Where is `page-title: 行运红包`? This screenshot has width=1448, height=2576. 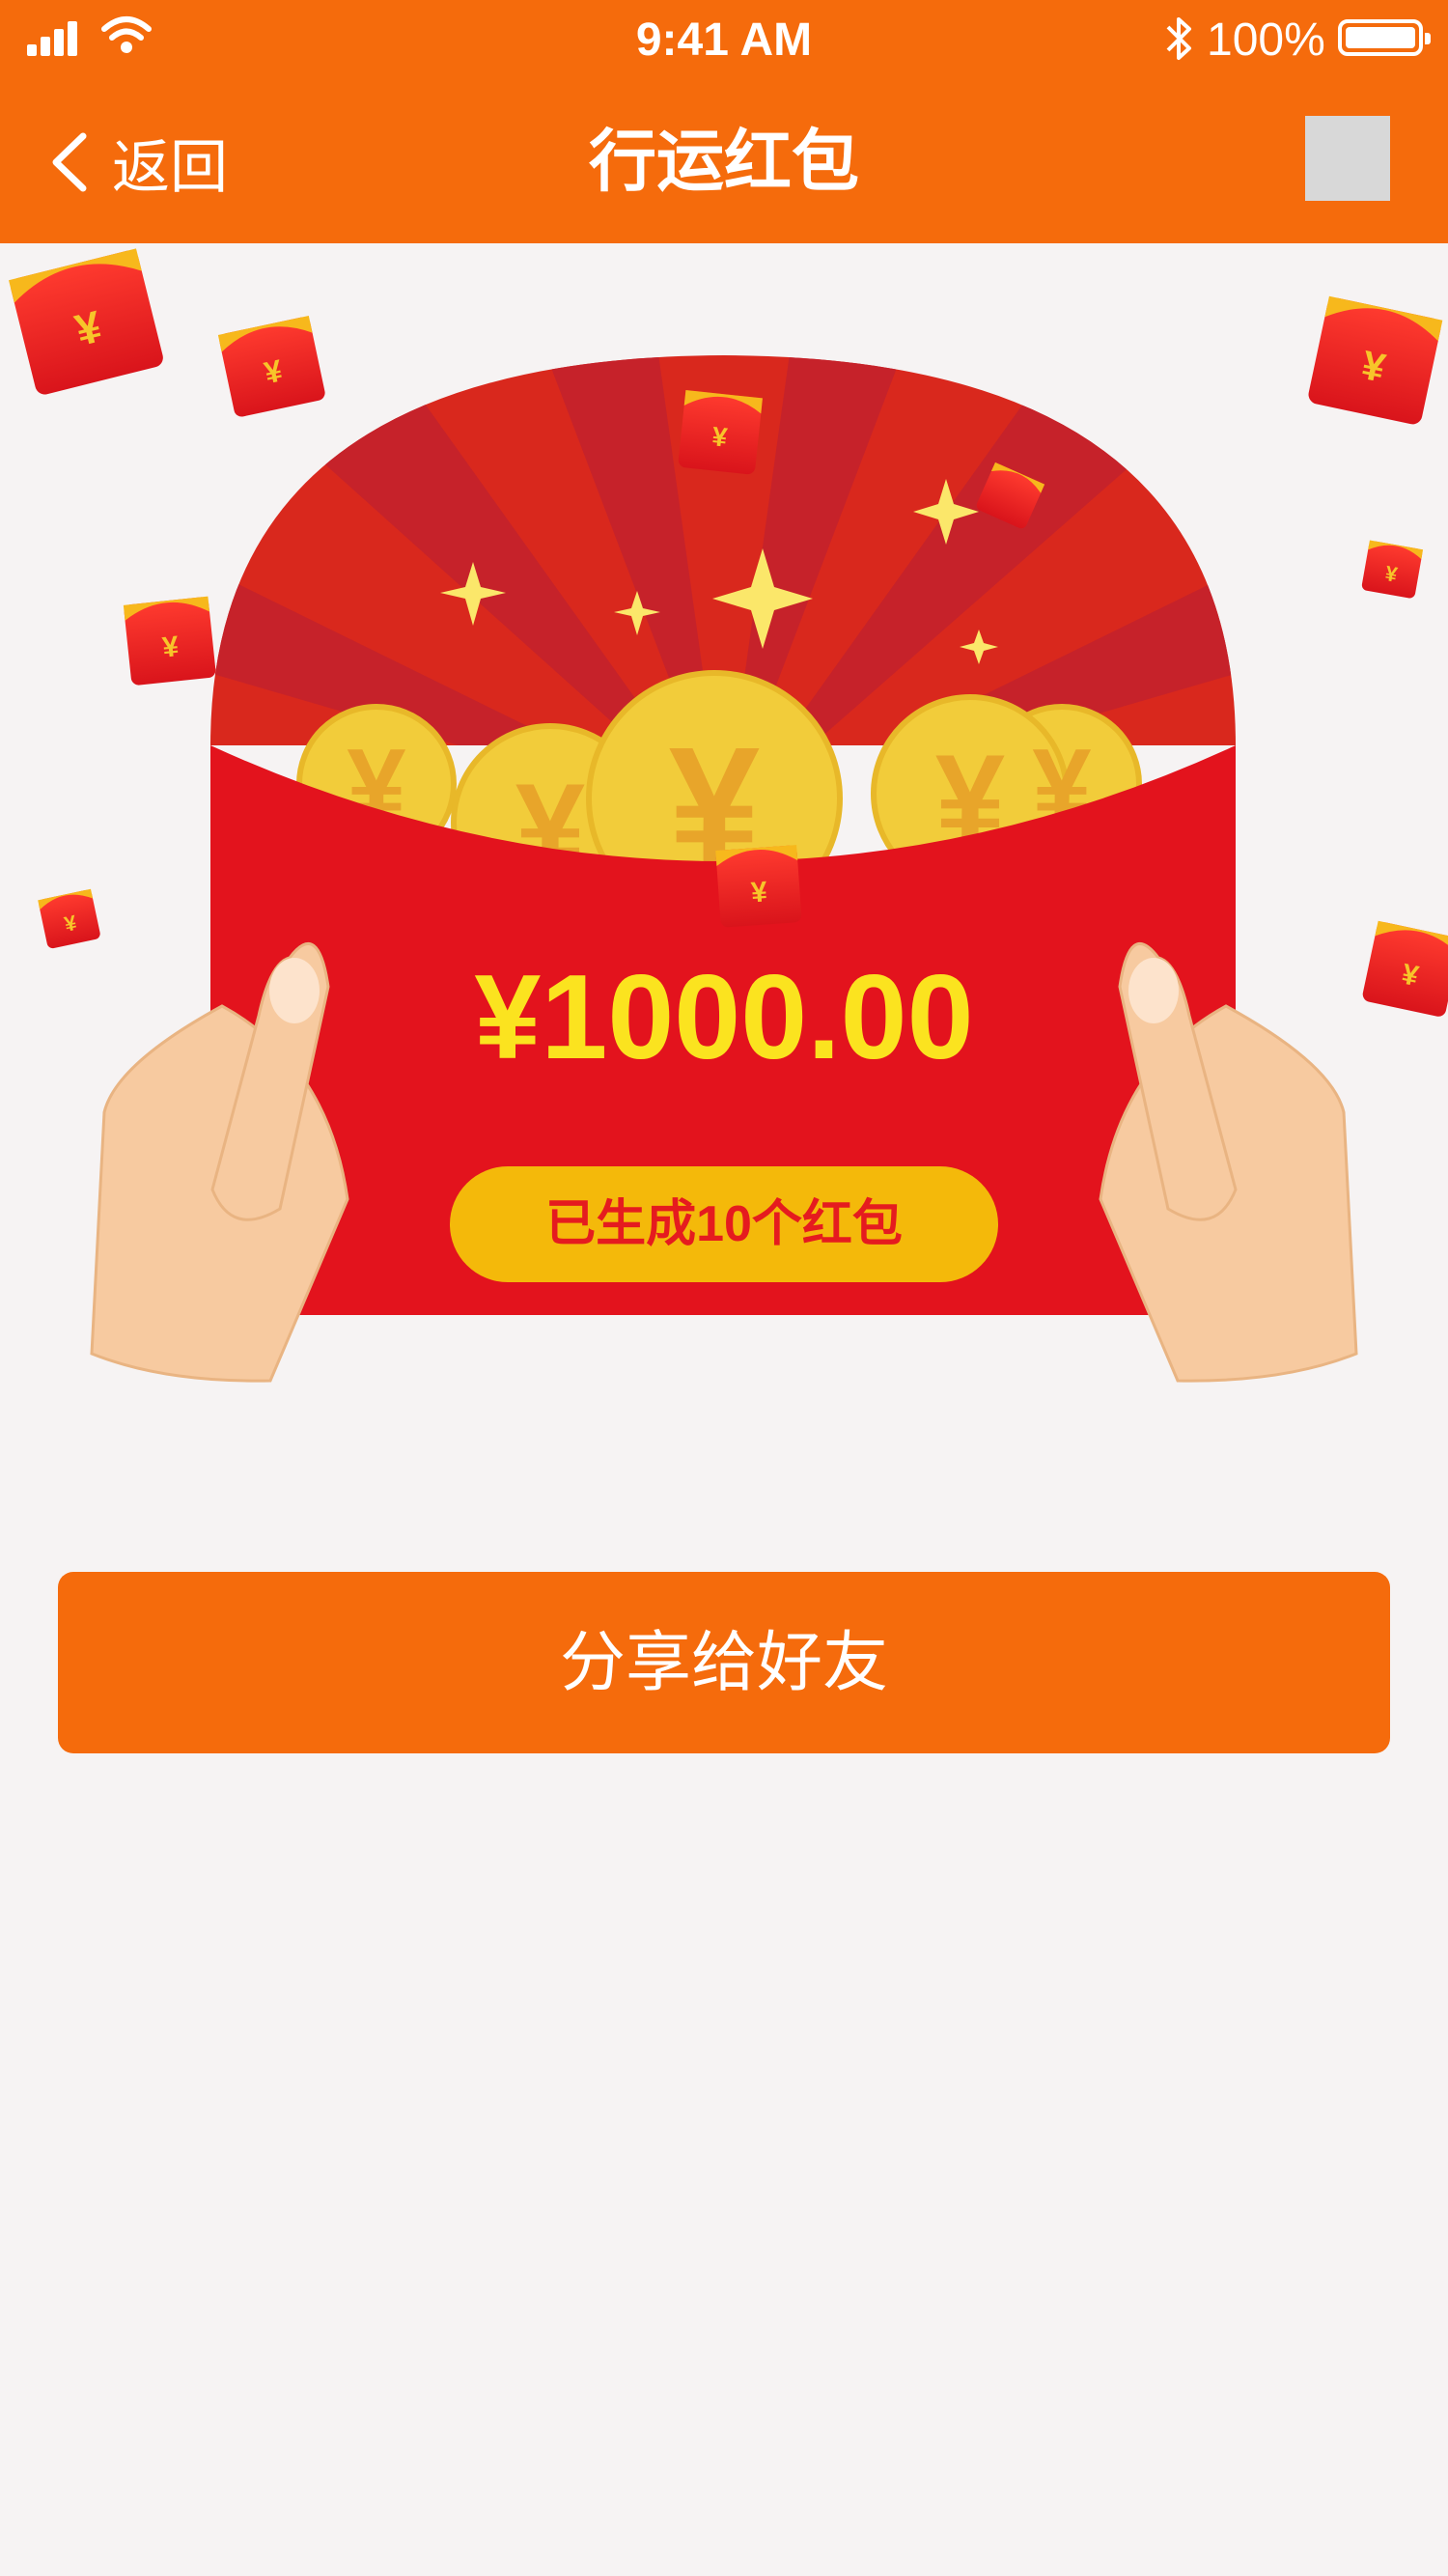
page-title: 行运红包 is located at coordinates (724, 162).